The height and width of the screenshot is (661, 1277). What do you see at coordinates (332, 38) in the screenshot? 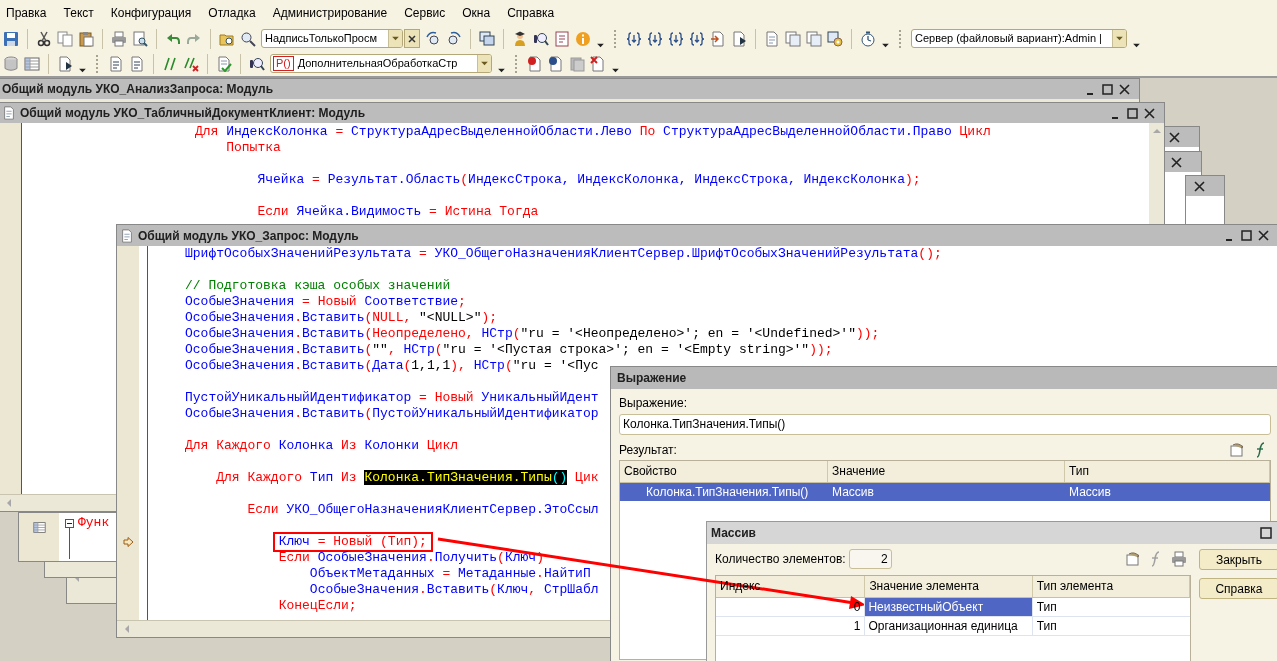
I see `find-combo: НадписьТолькоПросм` at bounding box center [332, 38].